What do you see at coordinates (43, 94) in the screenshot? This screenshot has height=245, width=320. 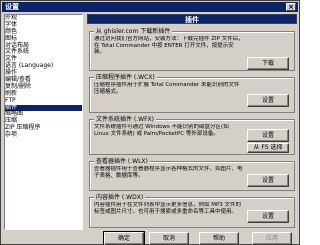 I see `tree-item: 刷新` at bounding box center [43, 94].